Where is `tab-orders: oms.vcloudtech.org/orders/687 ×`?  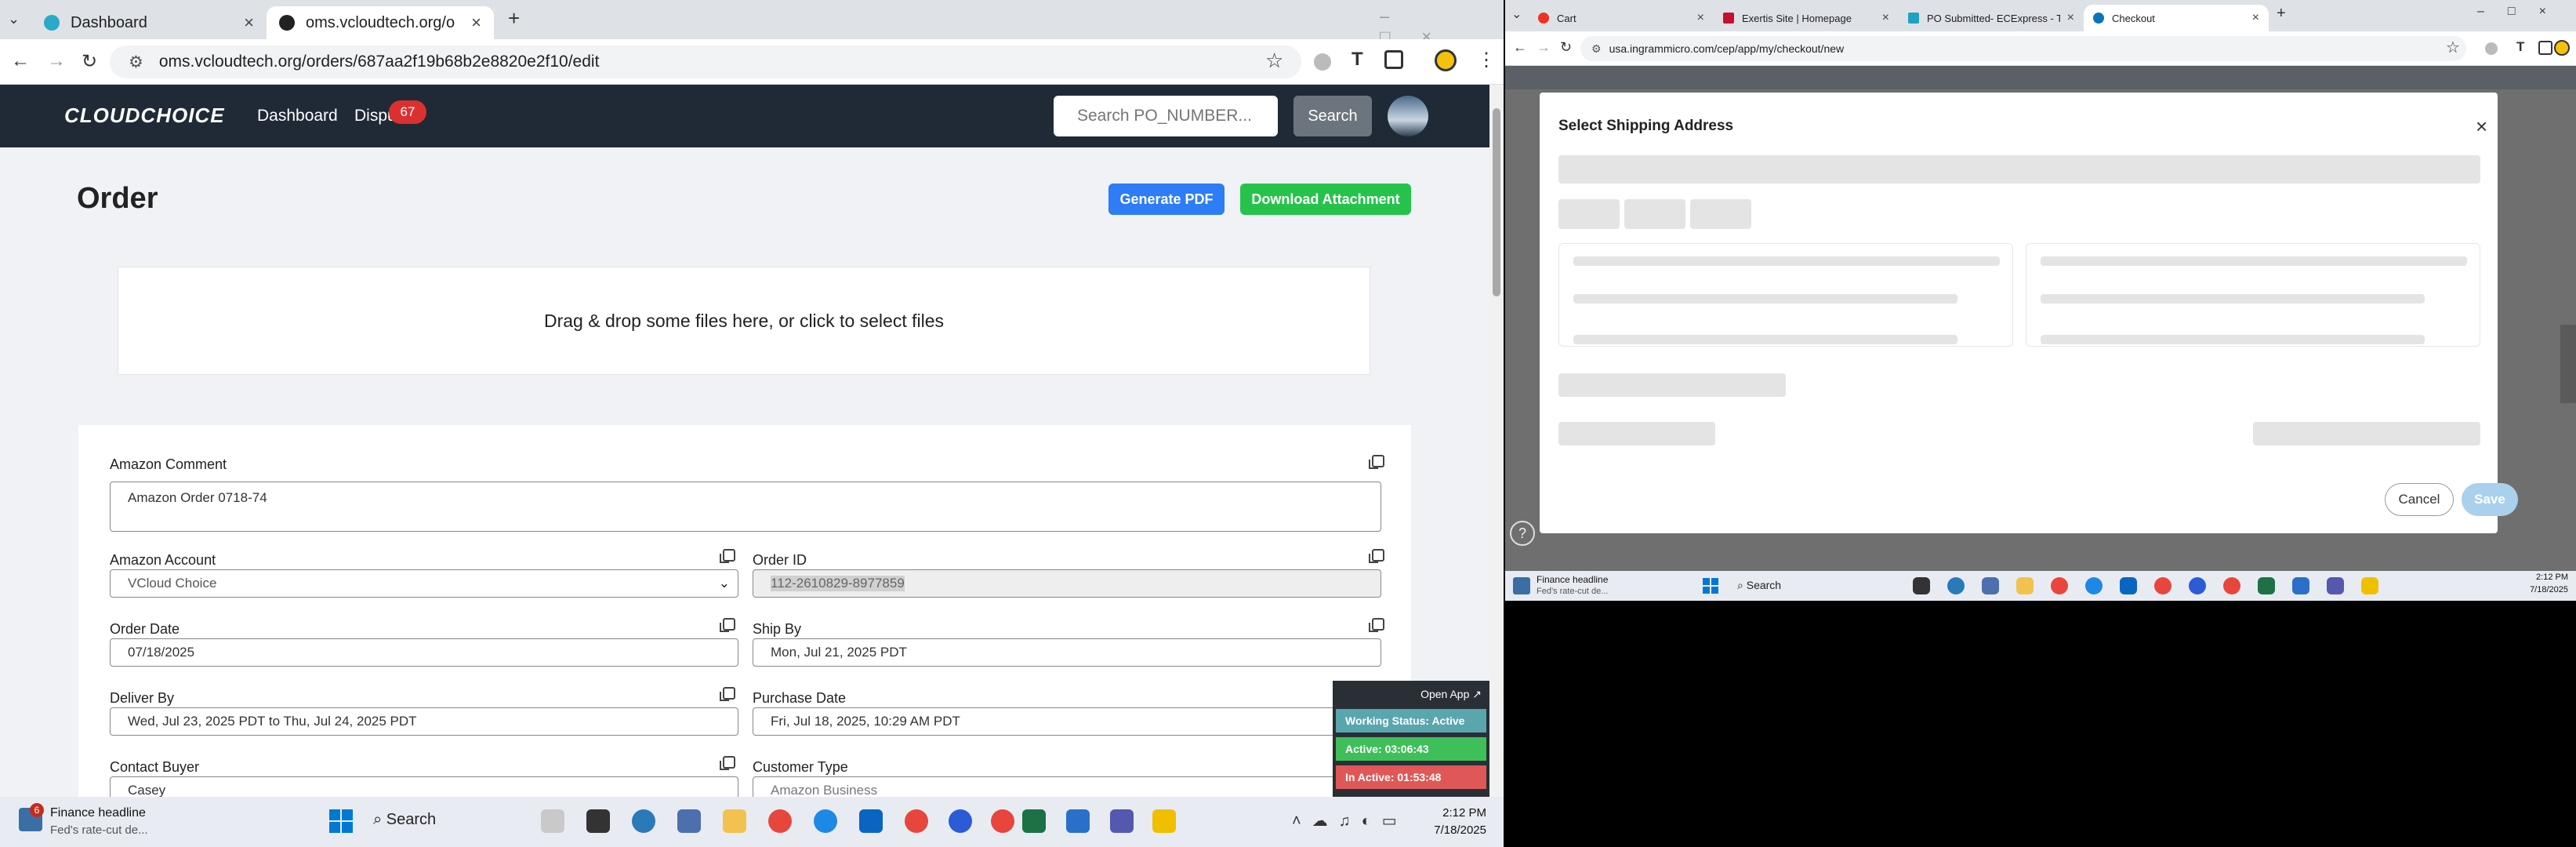 tab-orders: oms.vcloudtech.org/orders/687 × is located at coordinates (381, 22).